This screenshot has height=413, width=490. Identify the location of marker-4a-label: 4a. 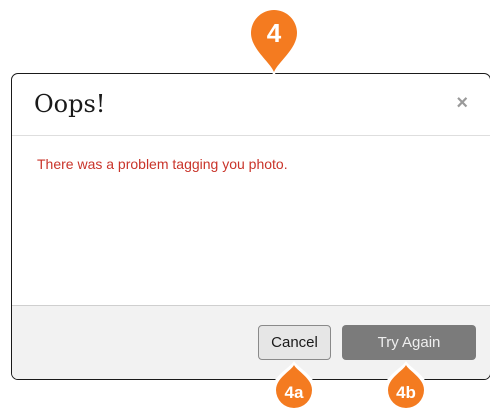
(294, 392).